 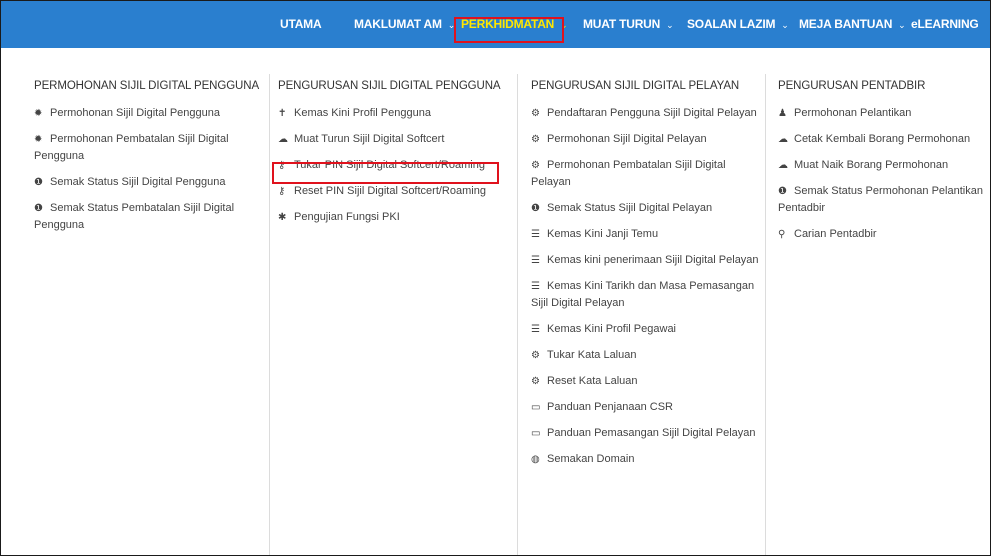 What do you see at coordinates (651, 433) in the screenshot?
I see `menu-link-label: Panduan Pemasangan Sijil Digital Pelayan` at bounding box center [651, 433].